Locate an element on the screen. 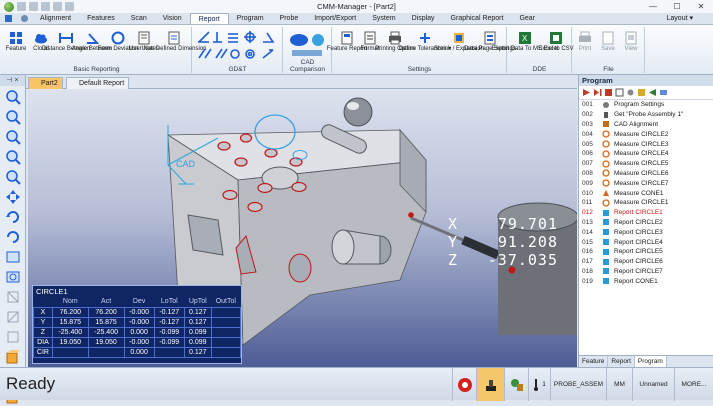  list-item: 011 Measure CIRCLE1 is located at coordinates (646, 203).